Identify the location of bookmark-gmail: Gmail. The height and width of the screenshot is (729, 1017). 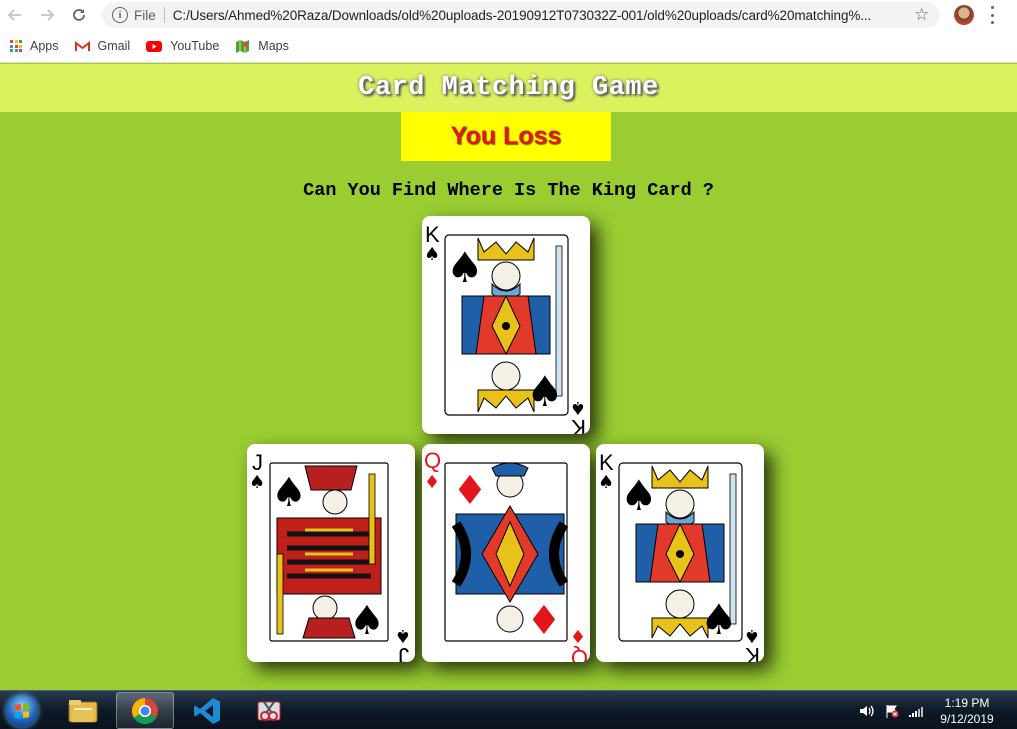
(102, 46).